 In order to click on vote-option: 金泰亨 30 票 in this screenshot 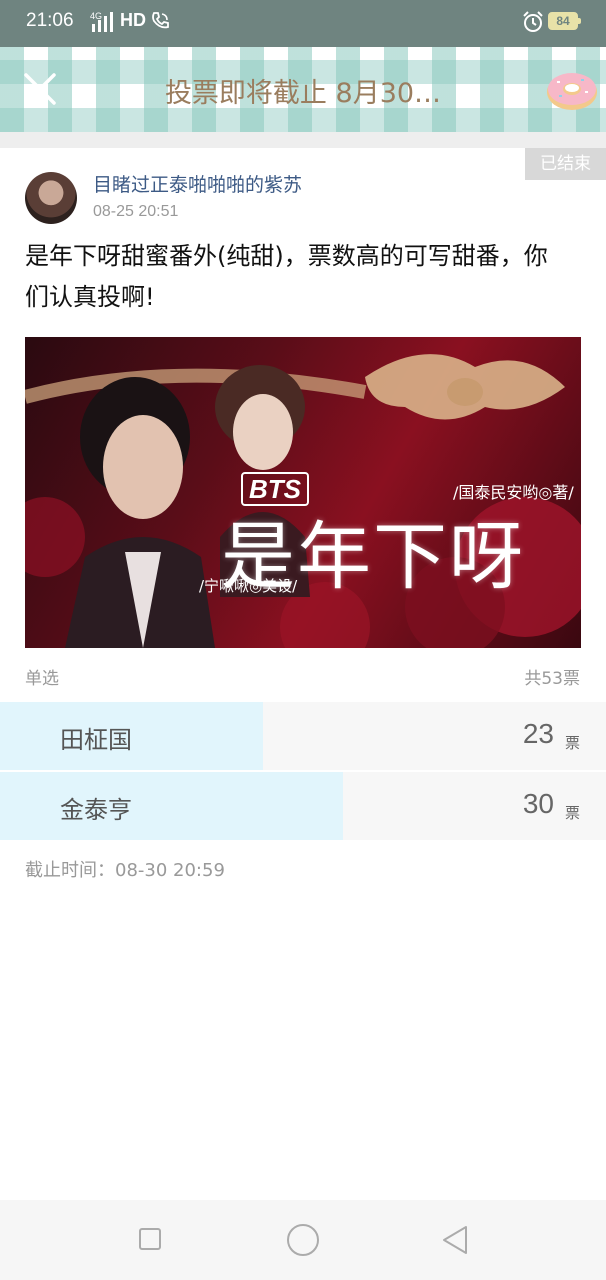, I will do `click(303, 806)`.